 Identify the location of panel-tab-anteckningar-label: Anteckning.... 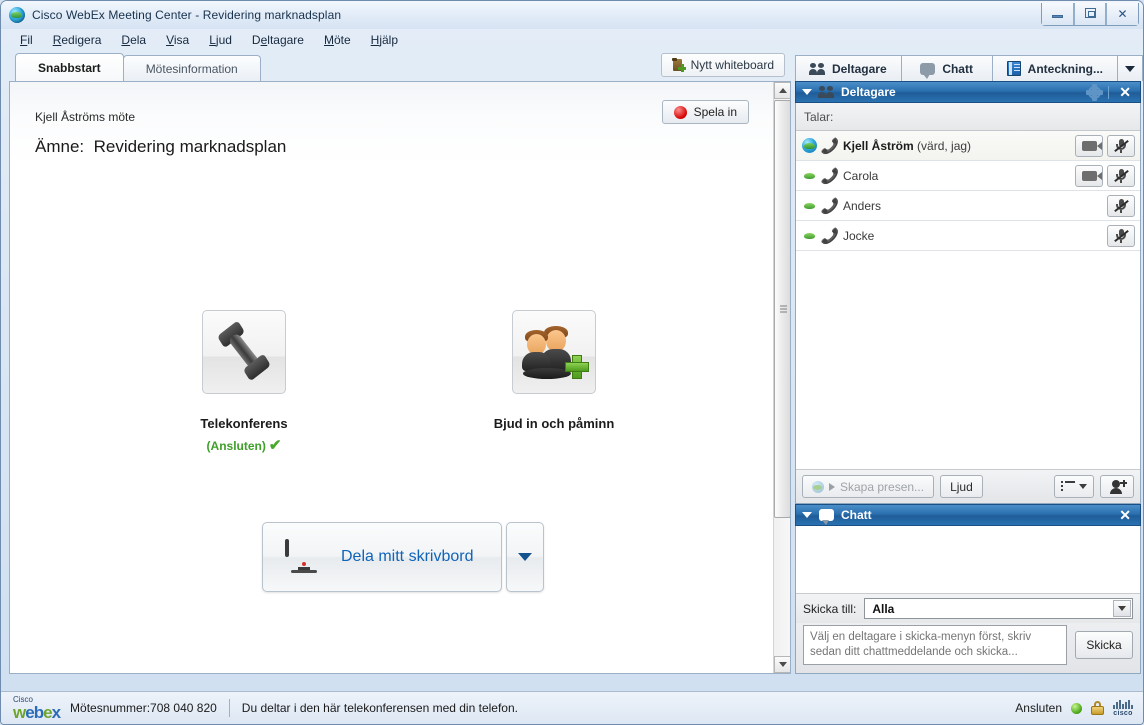
(1065, 68).